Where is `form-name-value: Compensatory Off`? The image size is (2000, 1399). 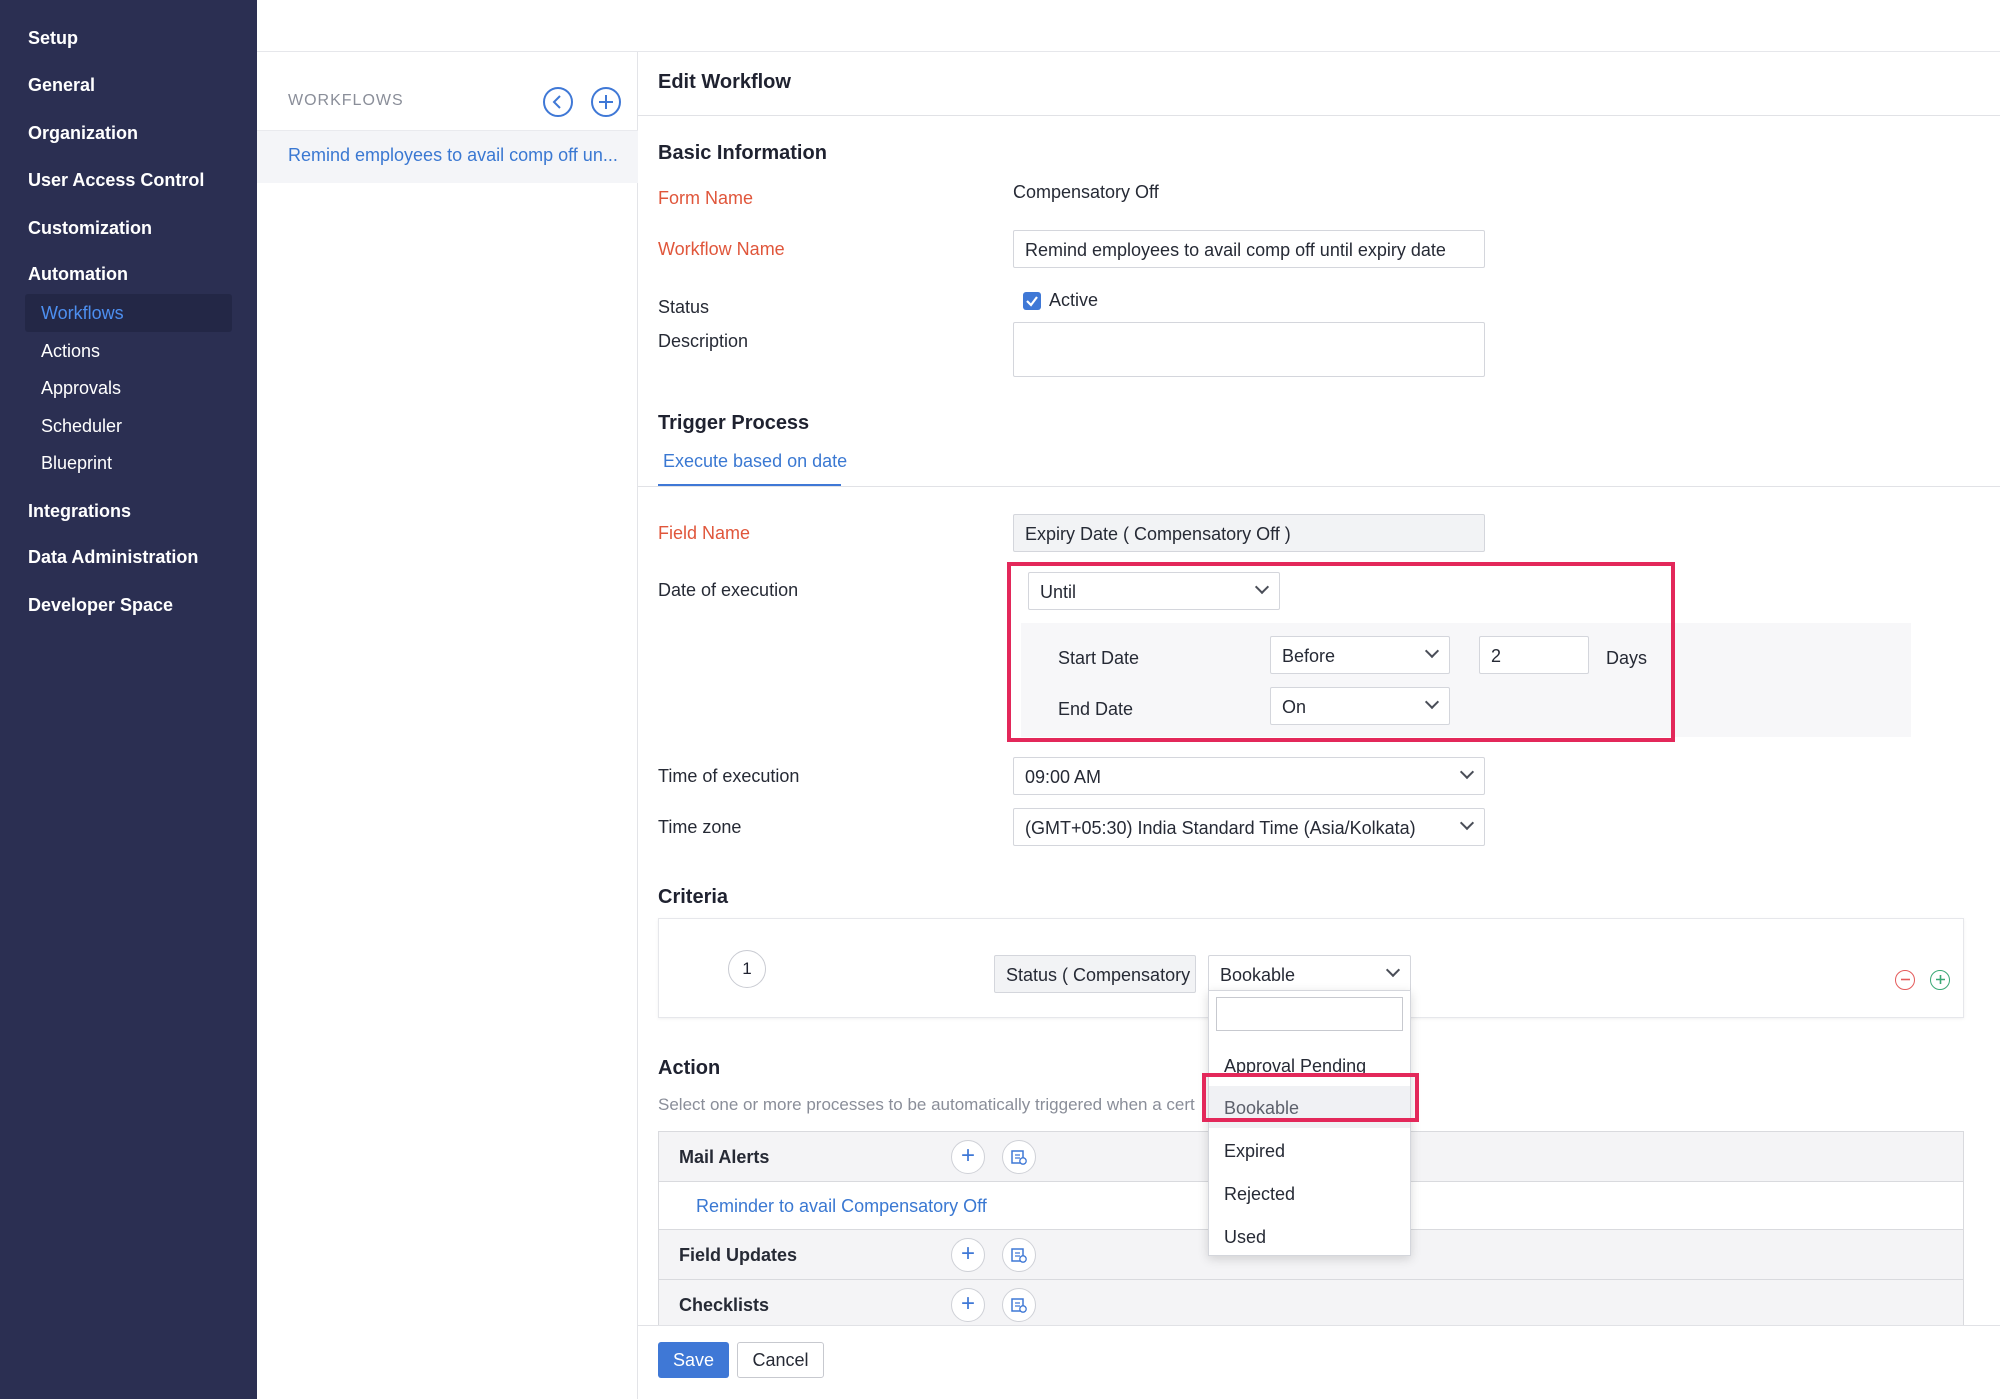 form-name-value: Compensatory Off is located at coordinates (1086, 192).